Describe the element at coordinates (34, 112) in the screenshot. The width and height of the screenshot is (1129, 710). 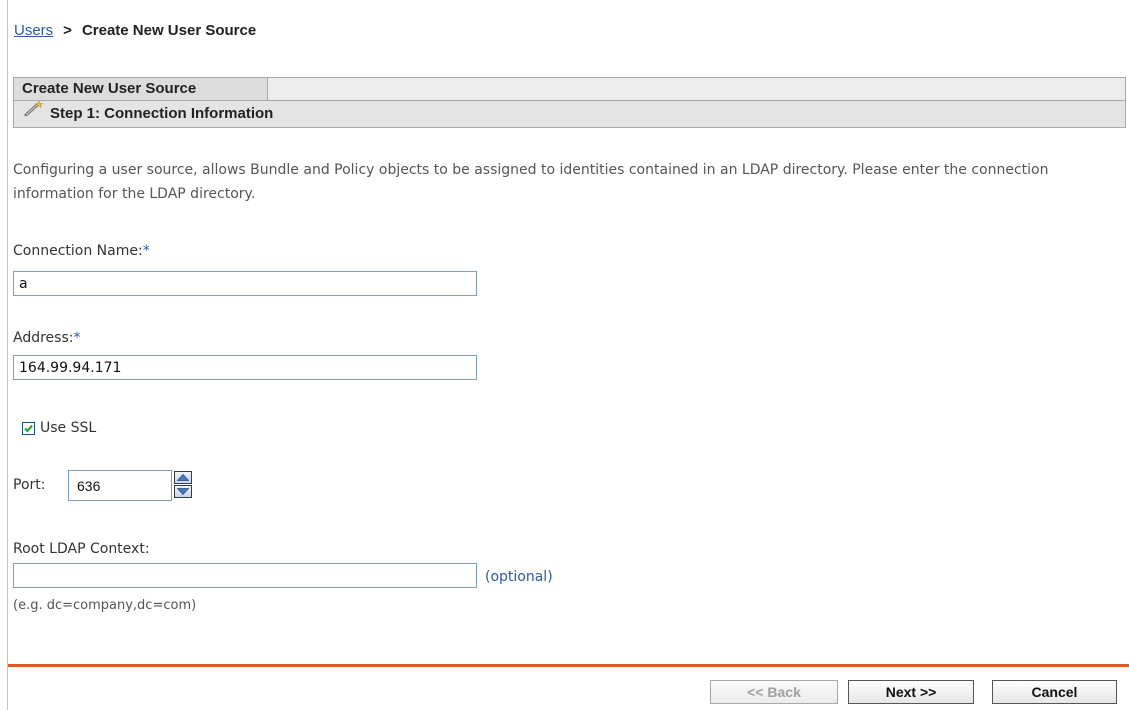
I see `wizard-wand-icon` at that location.